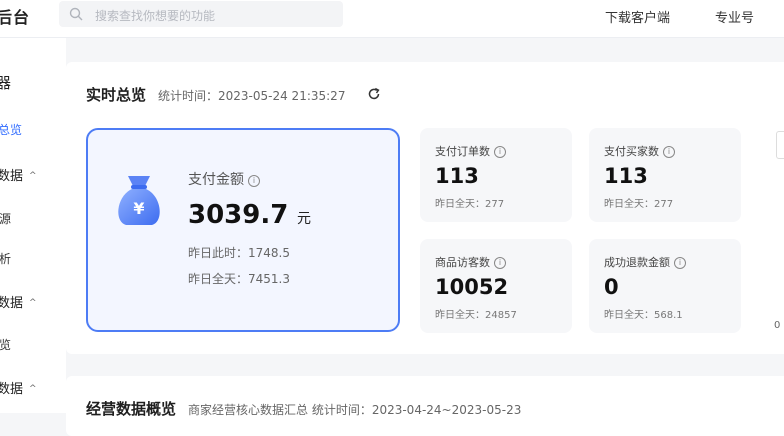  Describe the element at coordinates (665, 286) in the screenshot. I see `metric-card-refund-amount: 成功退款金额 i 0 昨日全天：568.1` at that location.